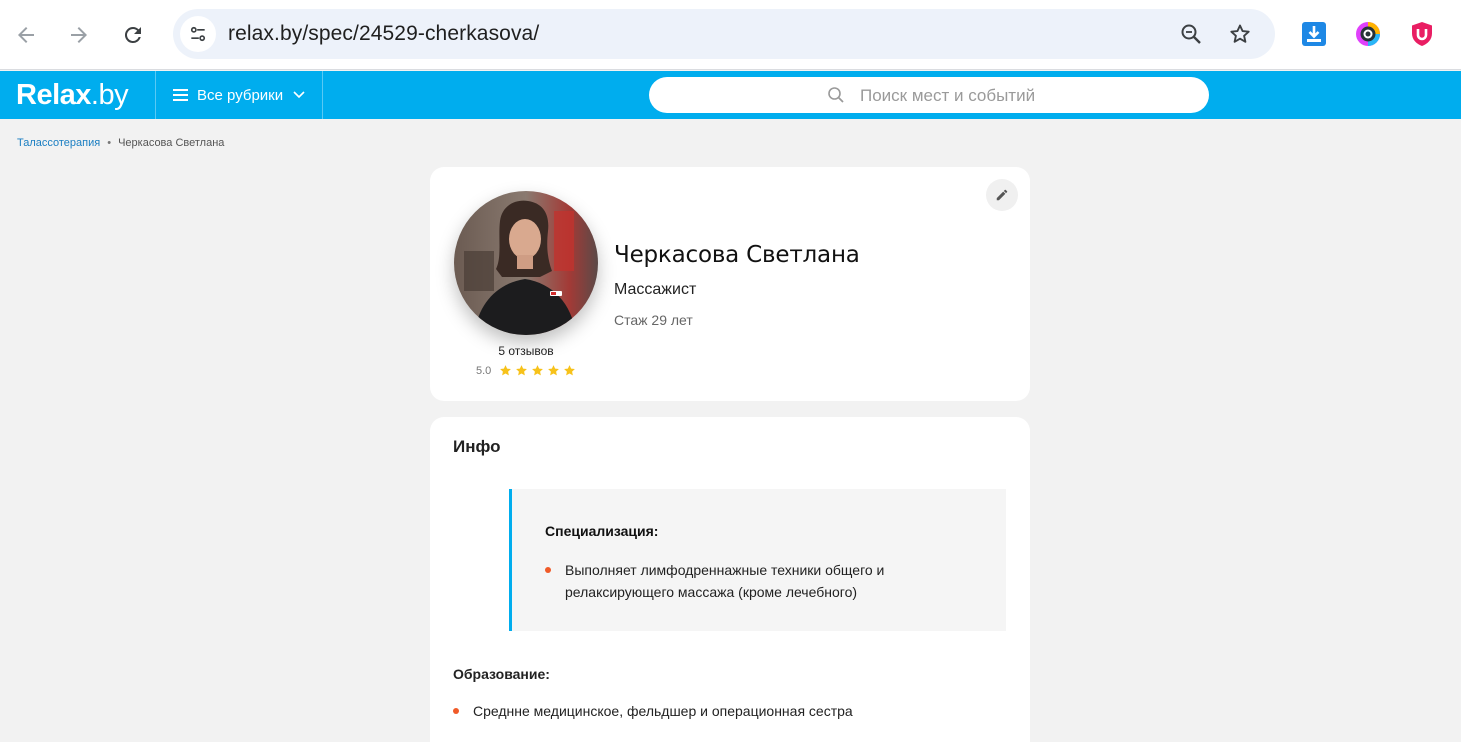 Image resolution: width=1461 pixels, height=742 pixels. I want to click on breadcrumb-current: Черкасова Светлана, so click(171, 143).